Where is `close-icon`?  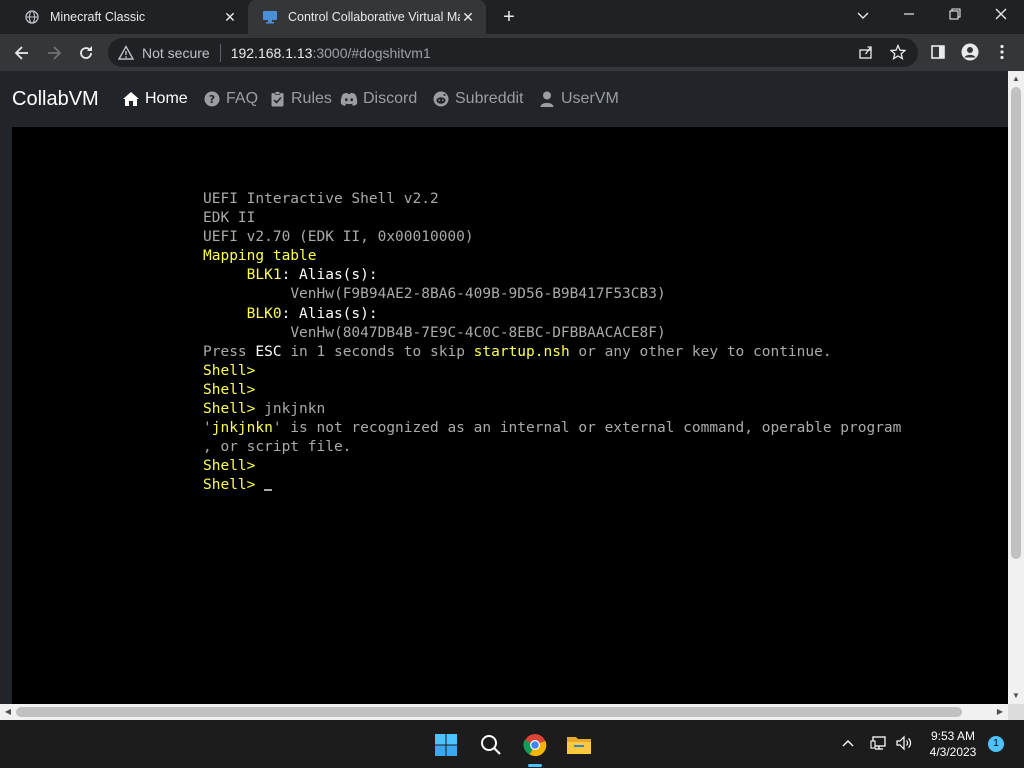
close-icon is located at coordinates (1001, 14).